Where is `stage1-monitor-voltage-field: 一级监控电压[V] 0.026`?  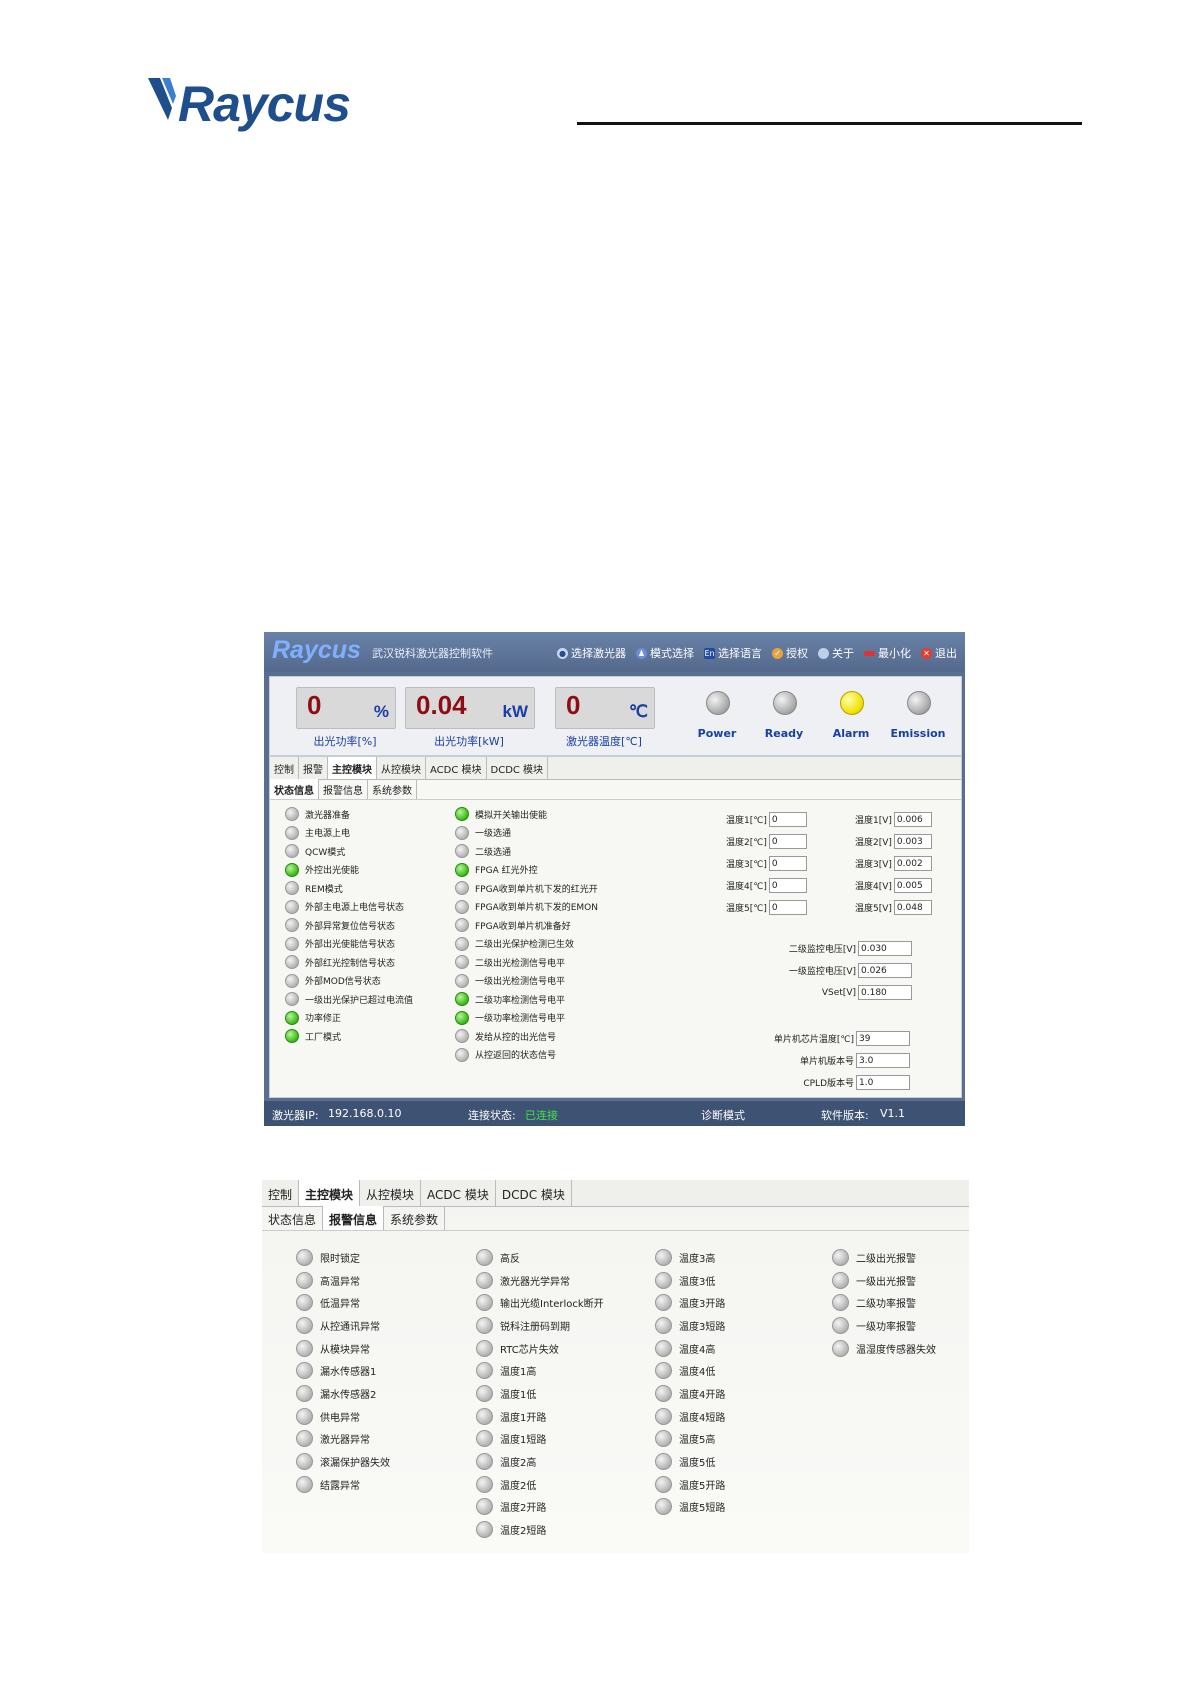
stage1-monitor-voltage-field: 一级监控电压[V] 0.026 is located at coordinates (846, 970).